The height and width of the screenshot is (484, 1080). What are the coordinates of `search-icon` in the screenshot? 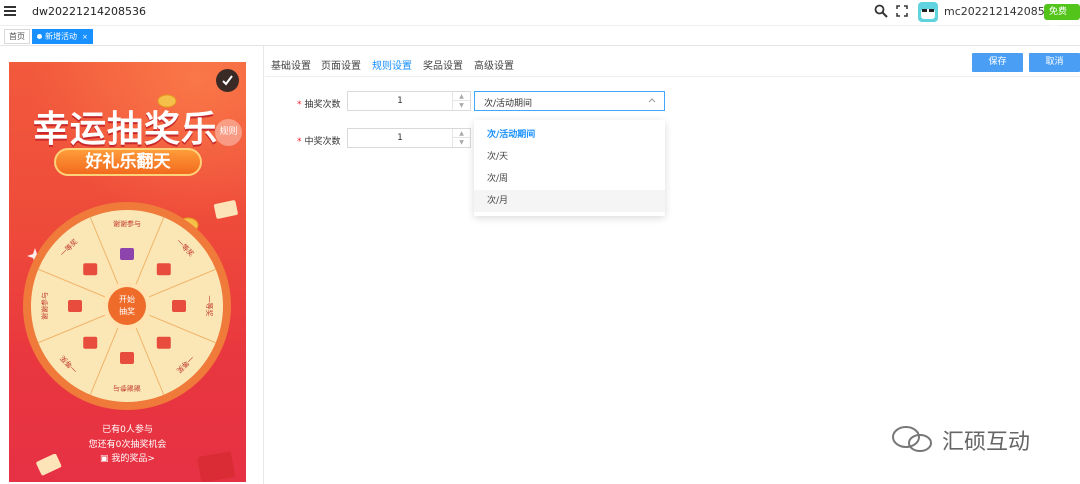 It's located at (881, 11).